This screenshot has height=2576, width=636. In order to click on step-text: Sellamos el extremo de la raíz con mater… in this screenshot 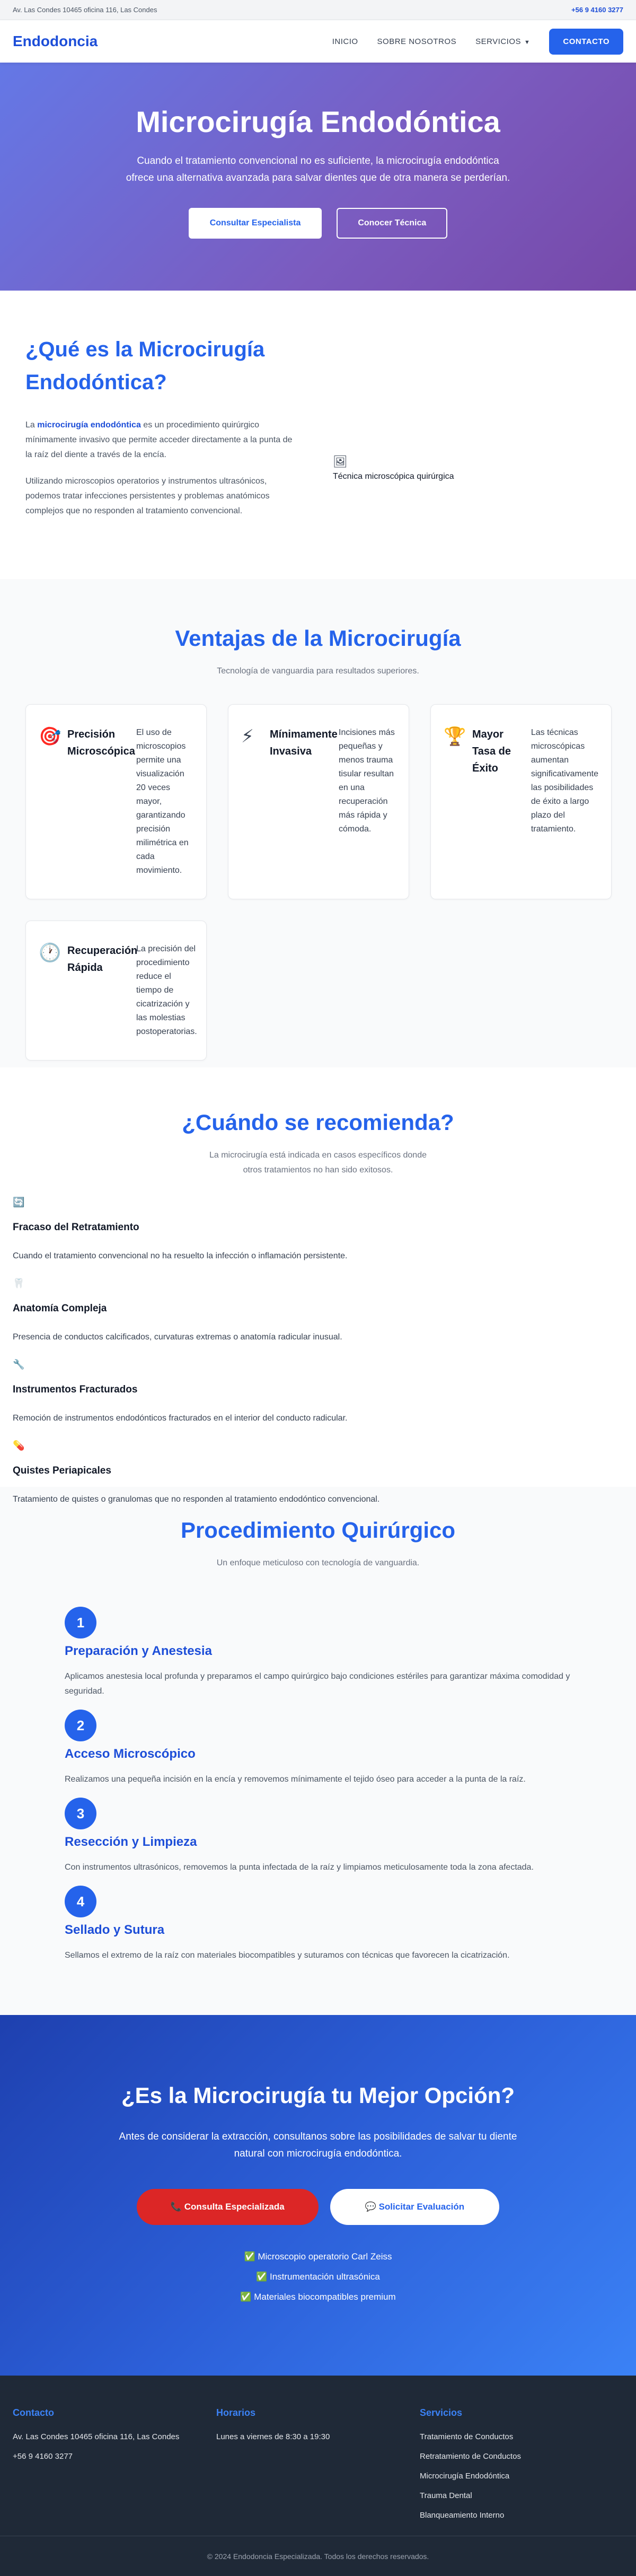, I will do `click(288, 1955)`.